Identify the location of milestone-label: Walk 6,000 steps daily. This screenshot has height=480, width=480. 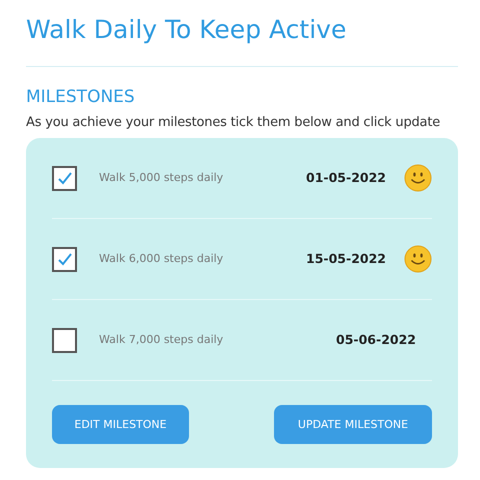
(161, 259).